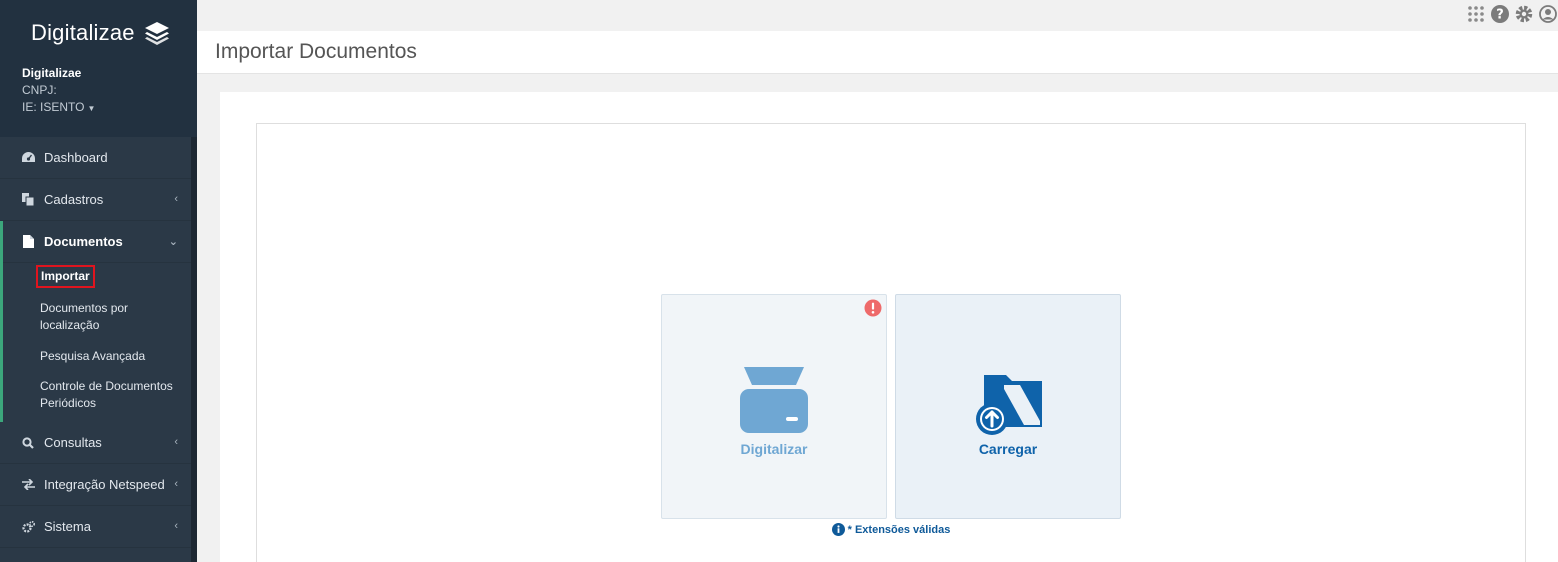 This screenshot has width=1558, height=562. I want to click on folder-upload-icon, so click(1009, 405).